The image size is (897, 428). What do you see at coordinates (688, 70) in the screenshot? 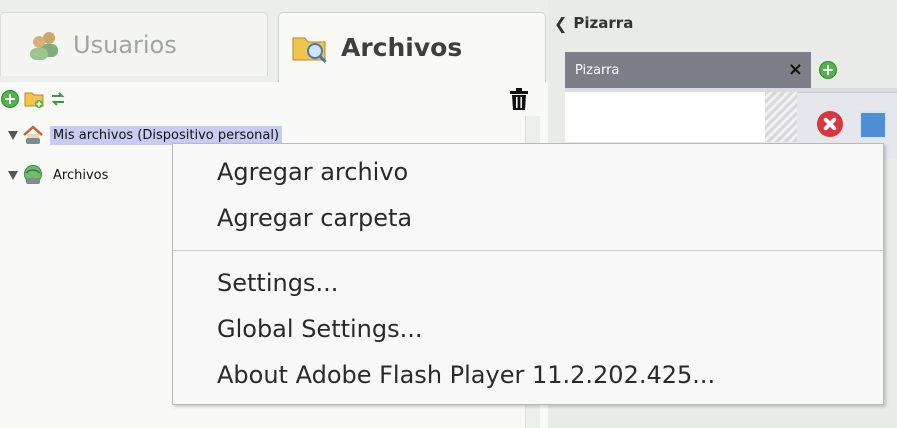
I see `pizarra-tab: Pizarra ×` at bounding box center [688, 70].